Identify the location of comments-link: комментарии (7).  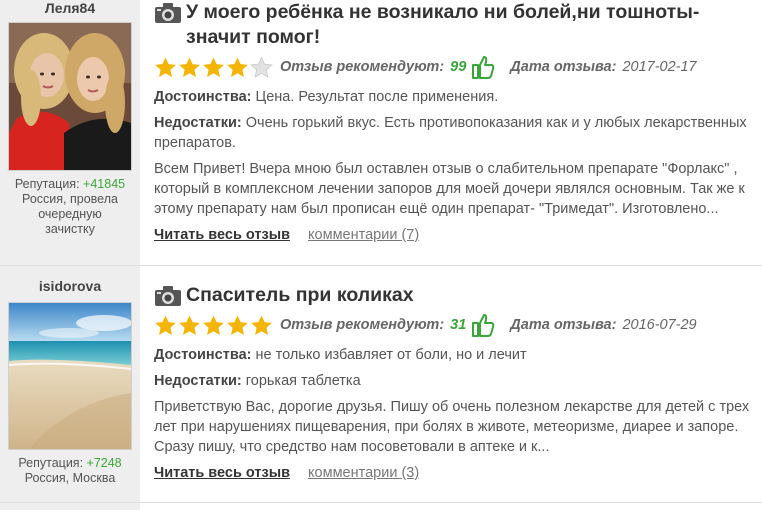
(363, 235).